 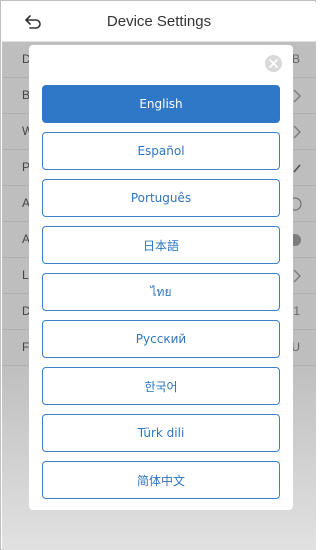 What do you see at coordinates (33, 22) in the screenshot?
I see `back-arrow-icon` at bounding box center [33, 22].